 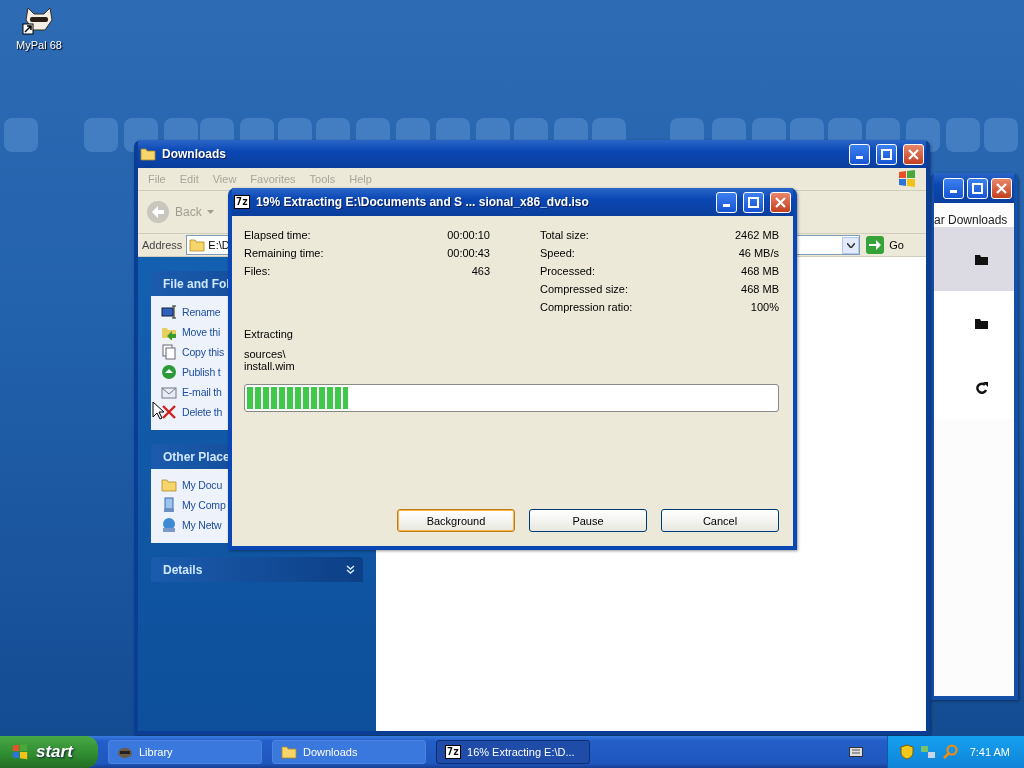 What do you see at coordinates (162, 245) in the screenshot?
I see `address-label: Address` at bounding box center [162, 245].